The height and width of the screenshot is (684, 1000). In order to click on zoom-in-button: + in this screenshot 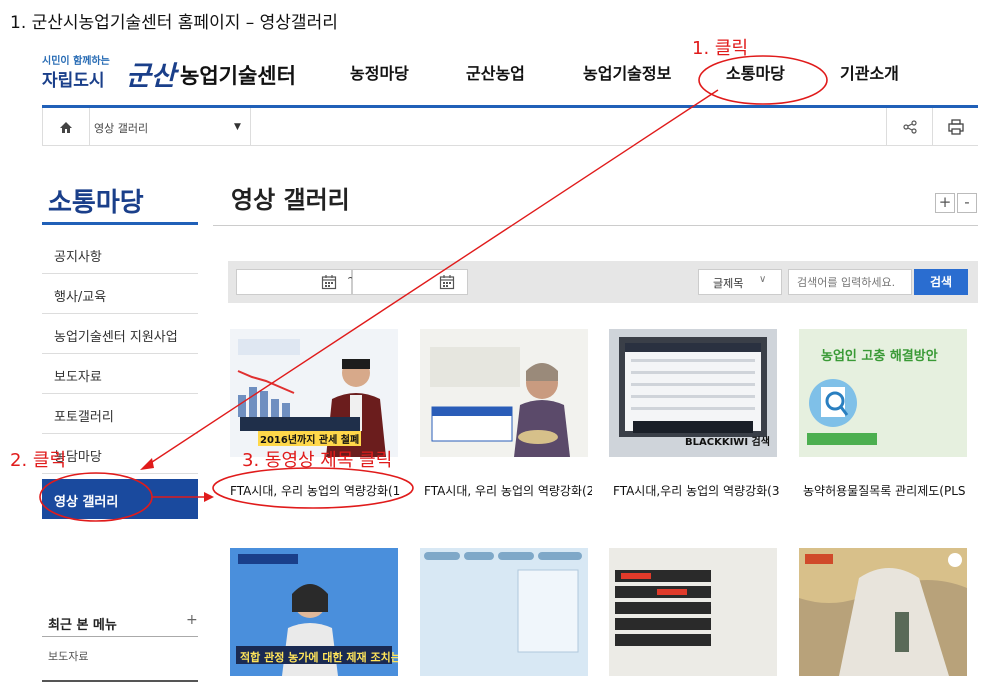, I will do `click(945, 203)`.